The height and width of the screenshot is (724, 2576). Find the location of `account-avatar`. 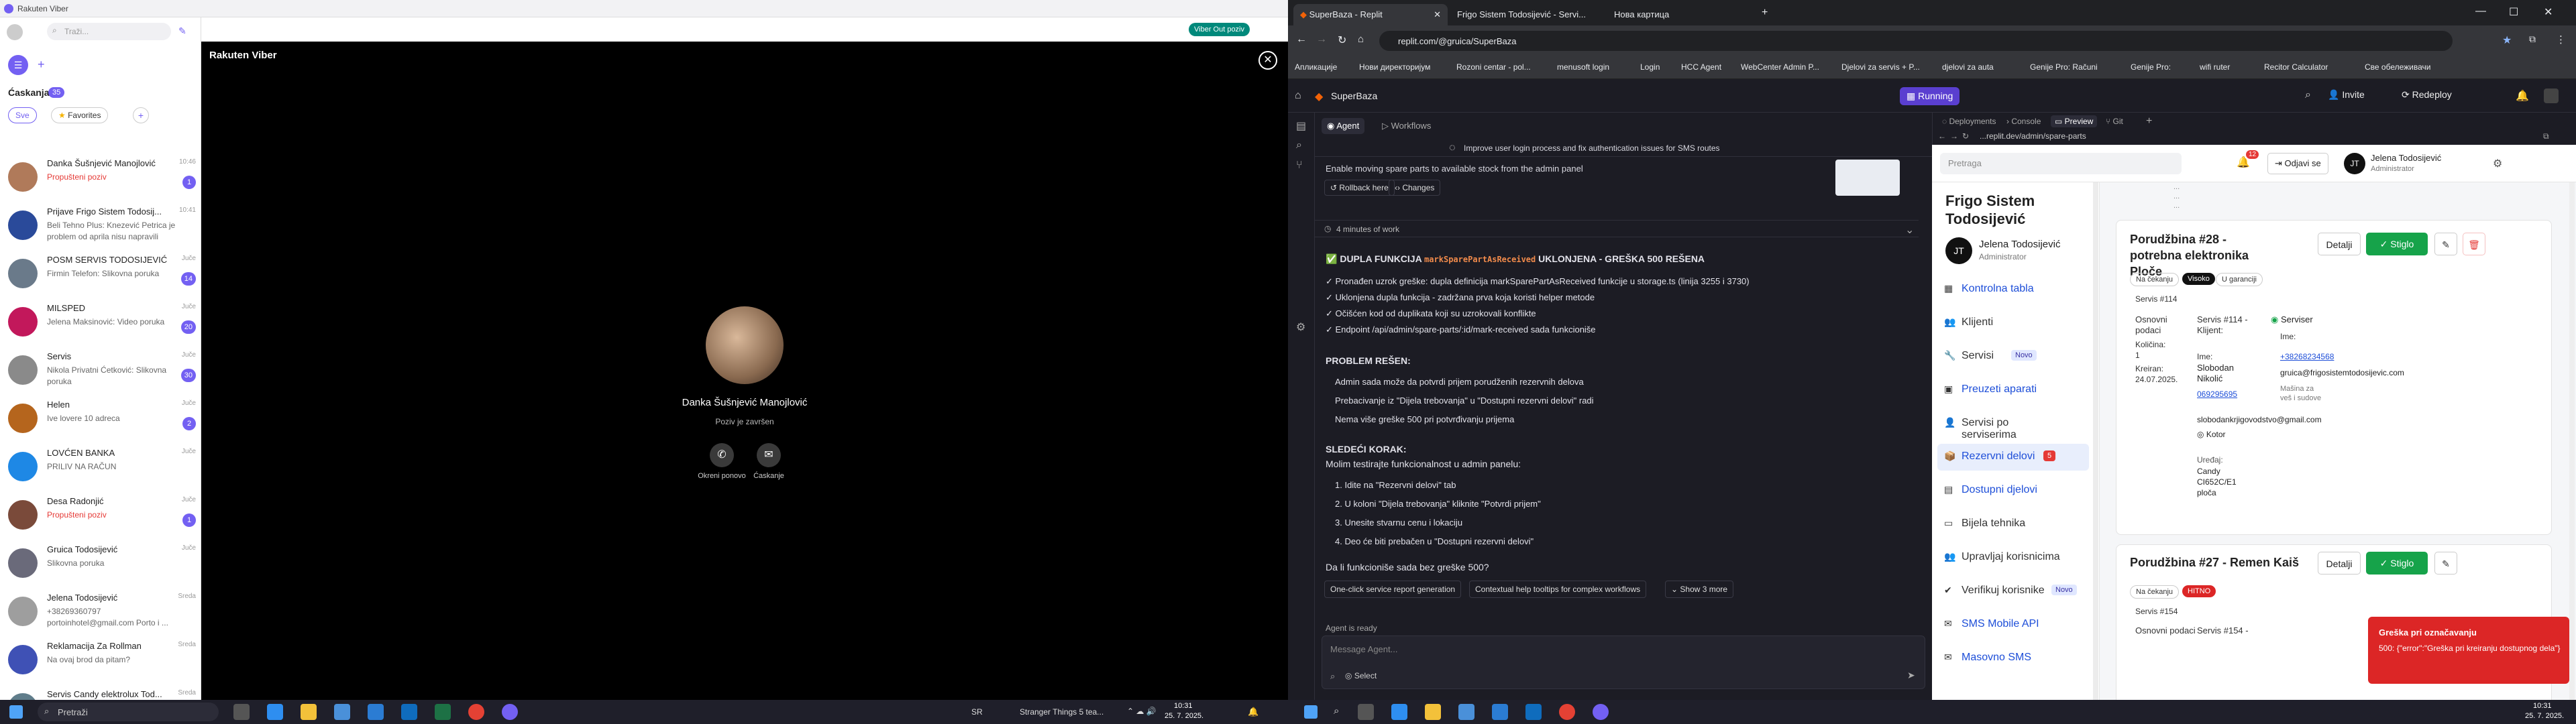

account-avatar is located at coordinates (2551, 95).